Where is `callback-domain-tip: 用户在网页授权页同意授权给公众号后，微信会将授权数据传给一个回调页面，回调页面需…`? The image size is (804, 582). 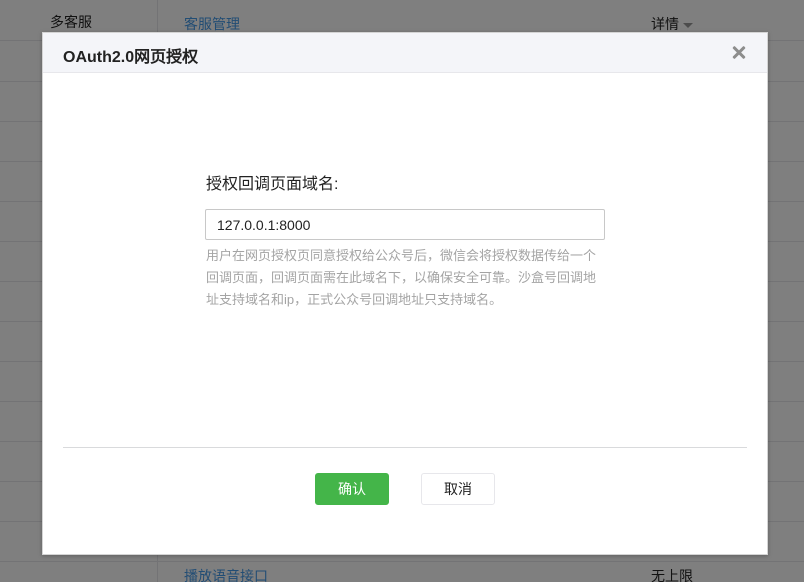
callback-domain-tip: 用户在网页授权页同意授权给公众号后，微信会将授权数据传给一个回调页面，回调页面需… is located at coordinates (401, 277).